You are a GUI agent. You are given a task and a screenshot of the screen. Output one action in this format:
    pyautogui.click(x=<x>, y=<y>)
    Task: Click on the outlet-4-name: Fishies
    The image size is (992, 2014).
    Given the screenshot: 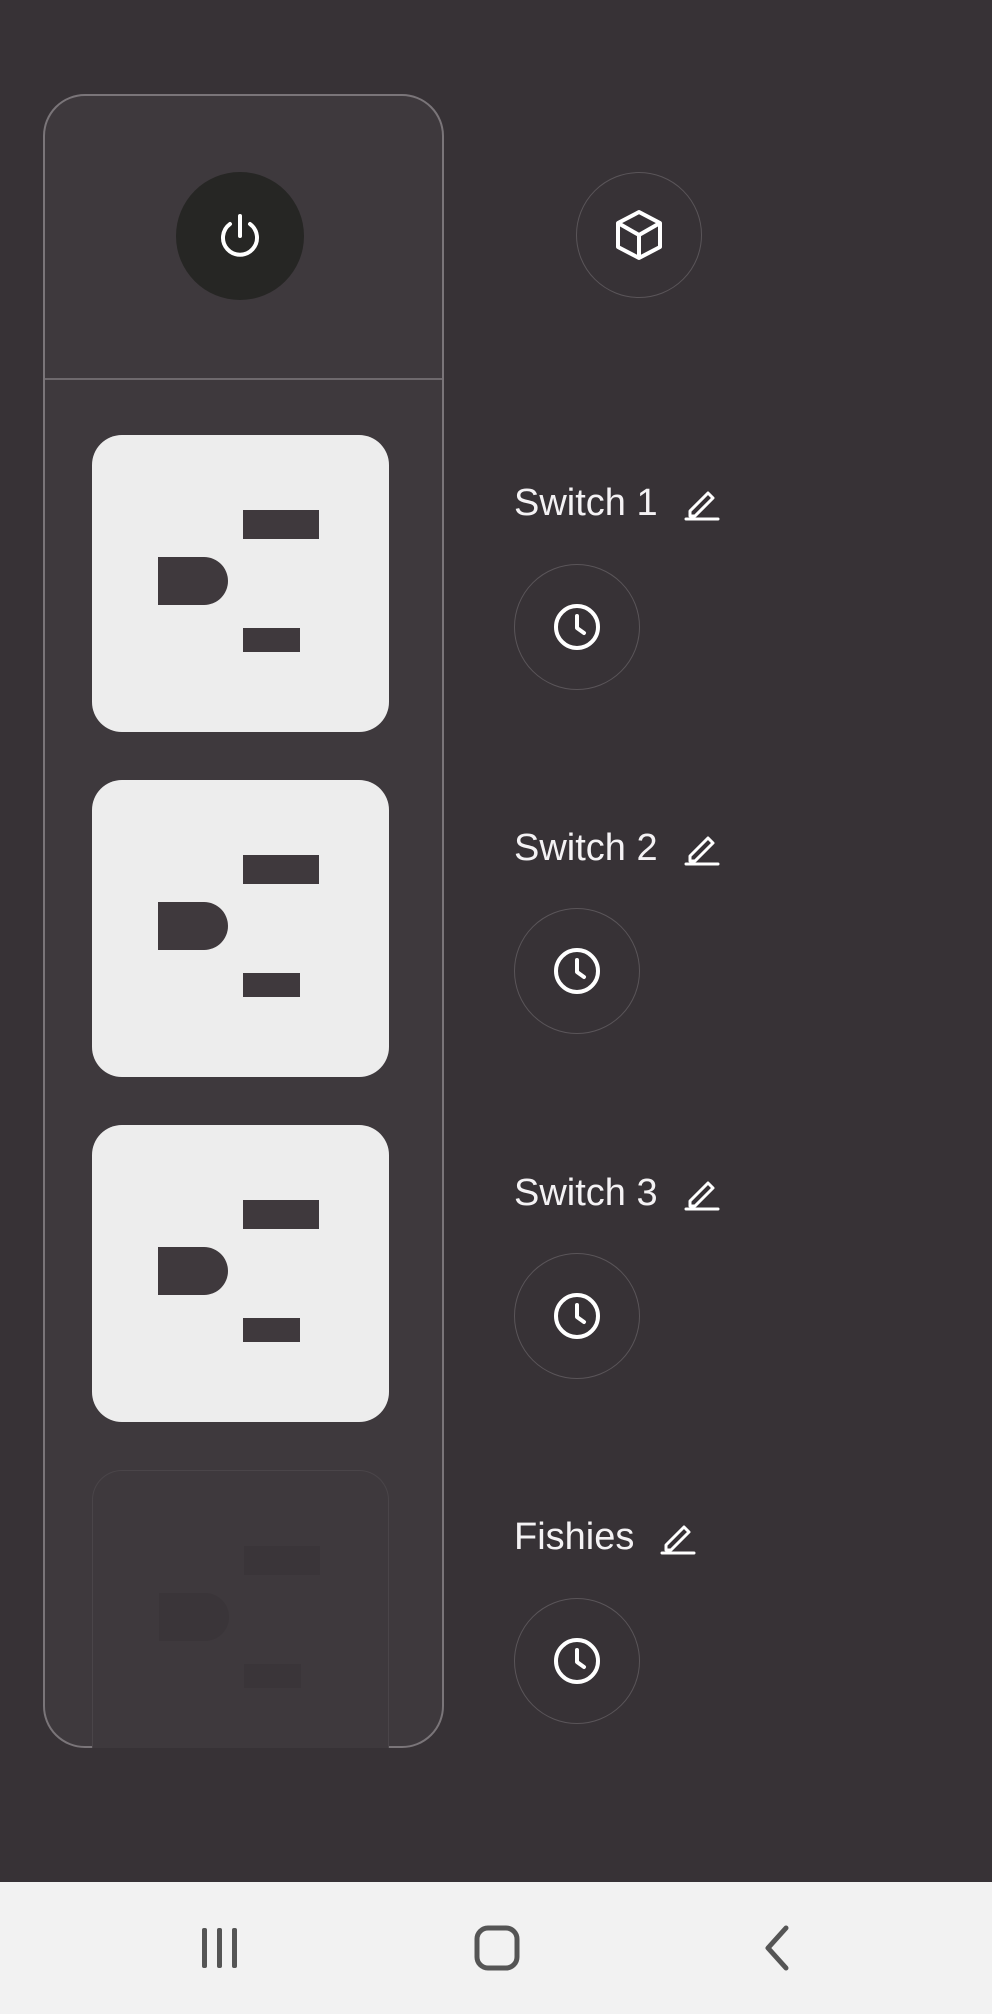 What is the action you would take?
    pyautogui.click(x=574, y=1536)
    